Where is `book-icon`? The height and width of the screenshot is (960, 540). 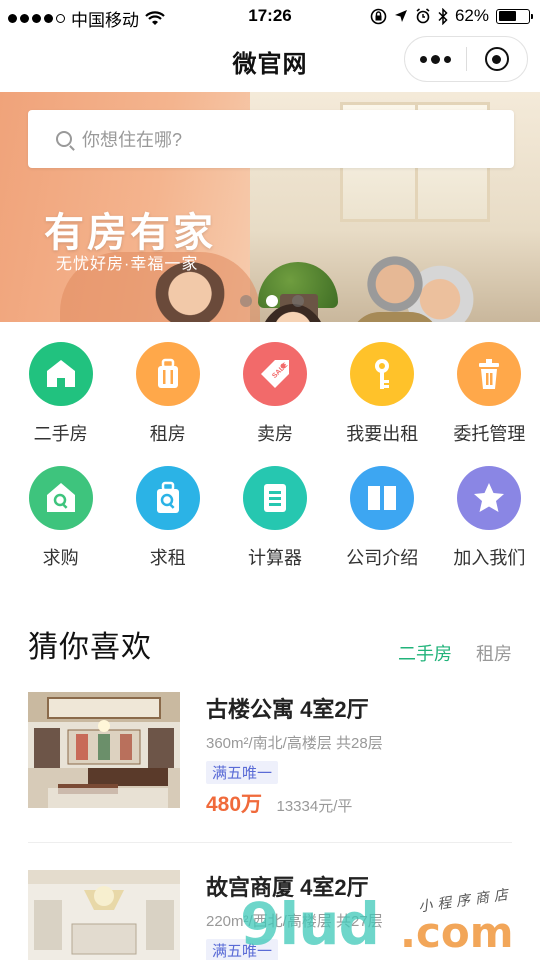
book-icon is located at coordinates (382, 498).